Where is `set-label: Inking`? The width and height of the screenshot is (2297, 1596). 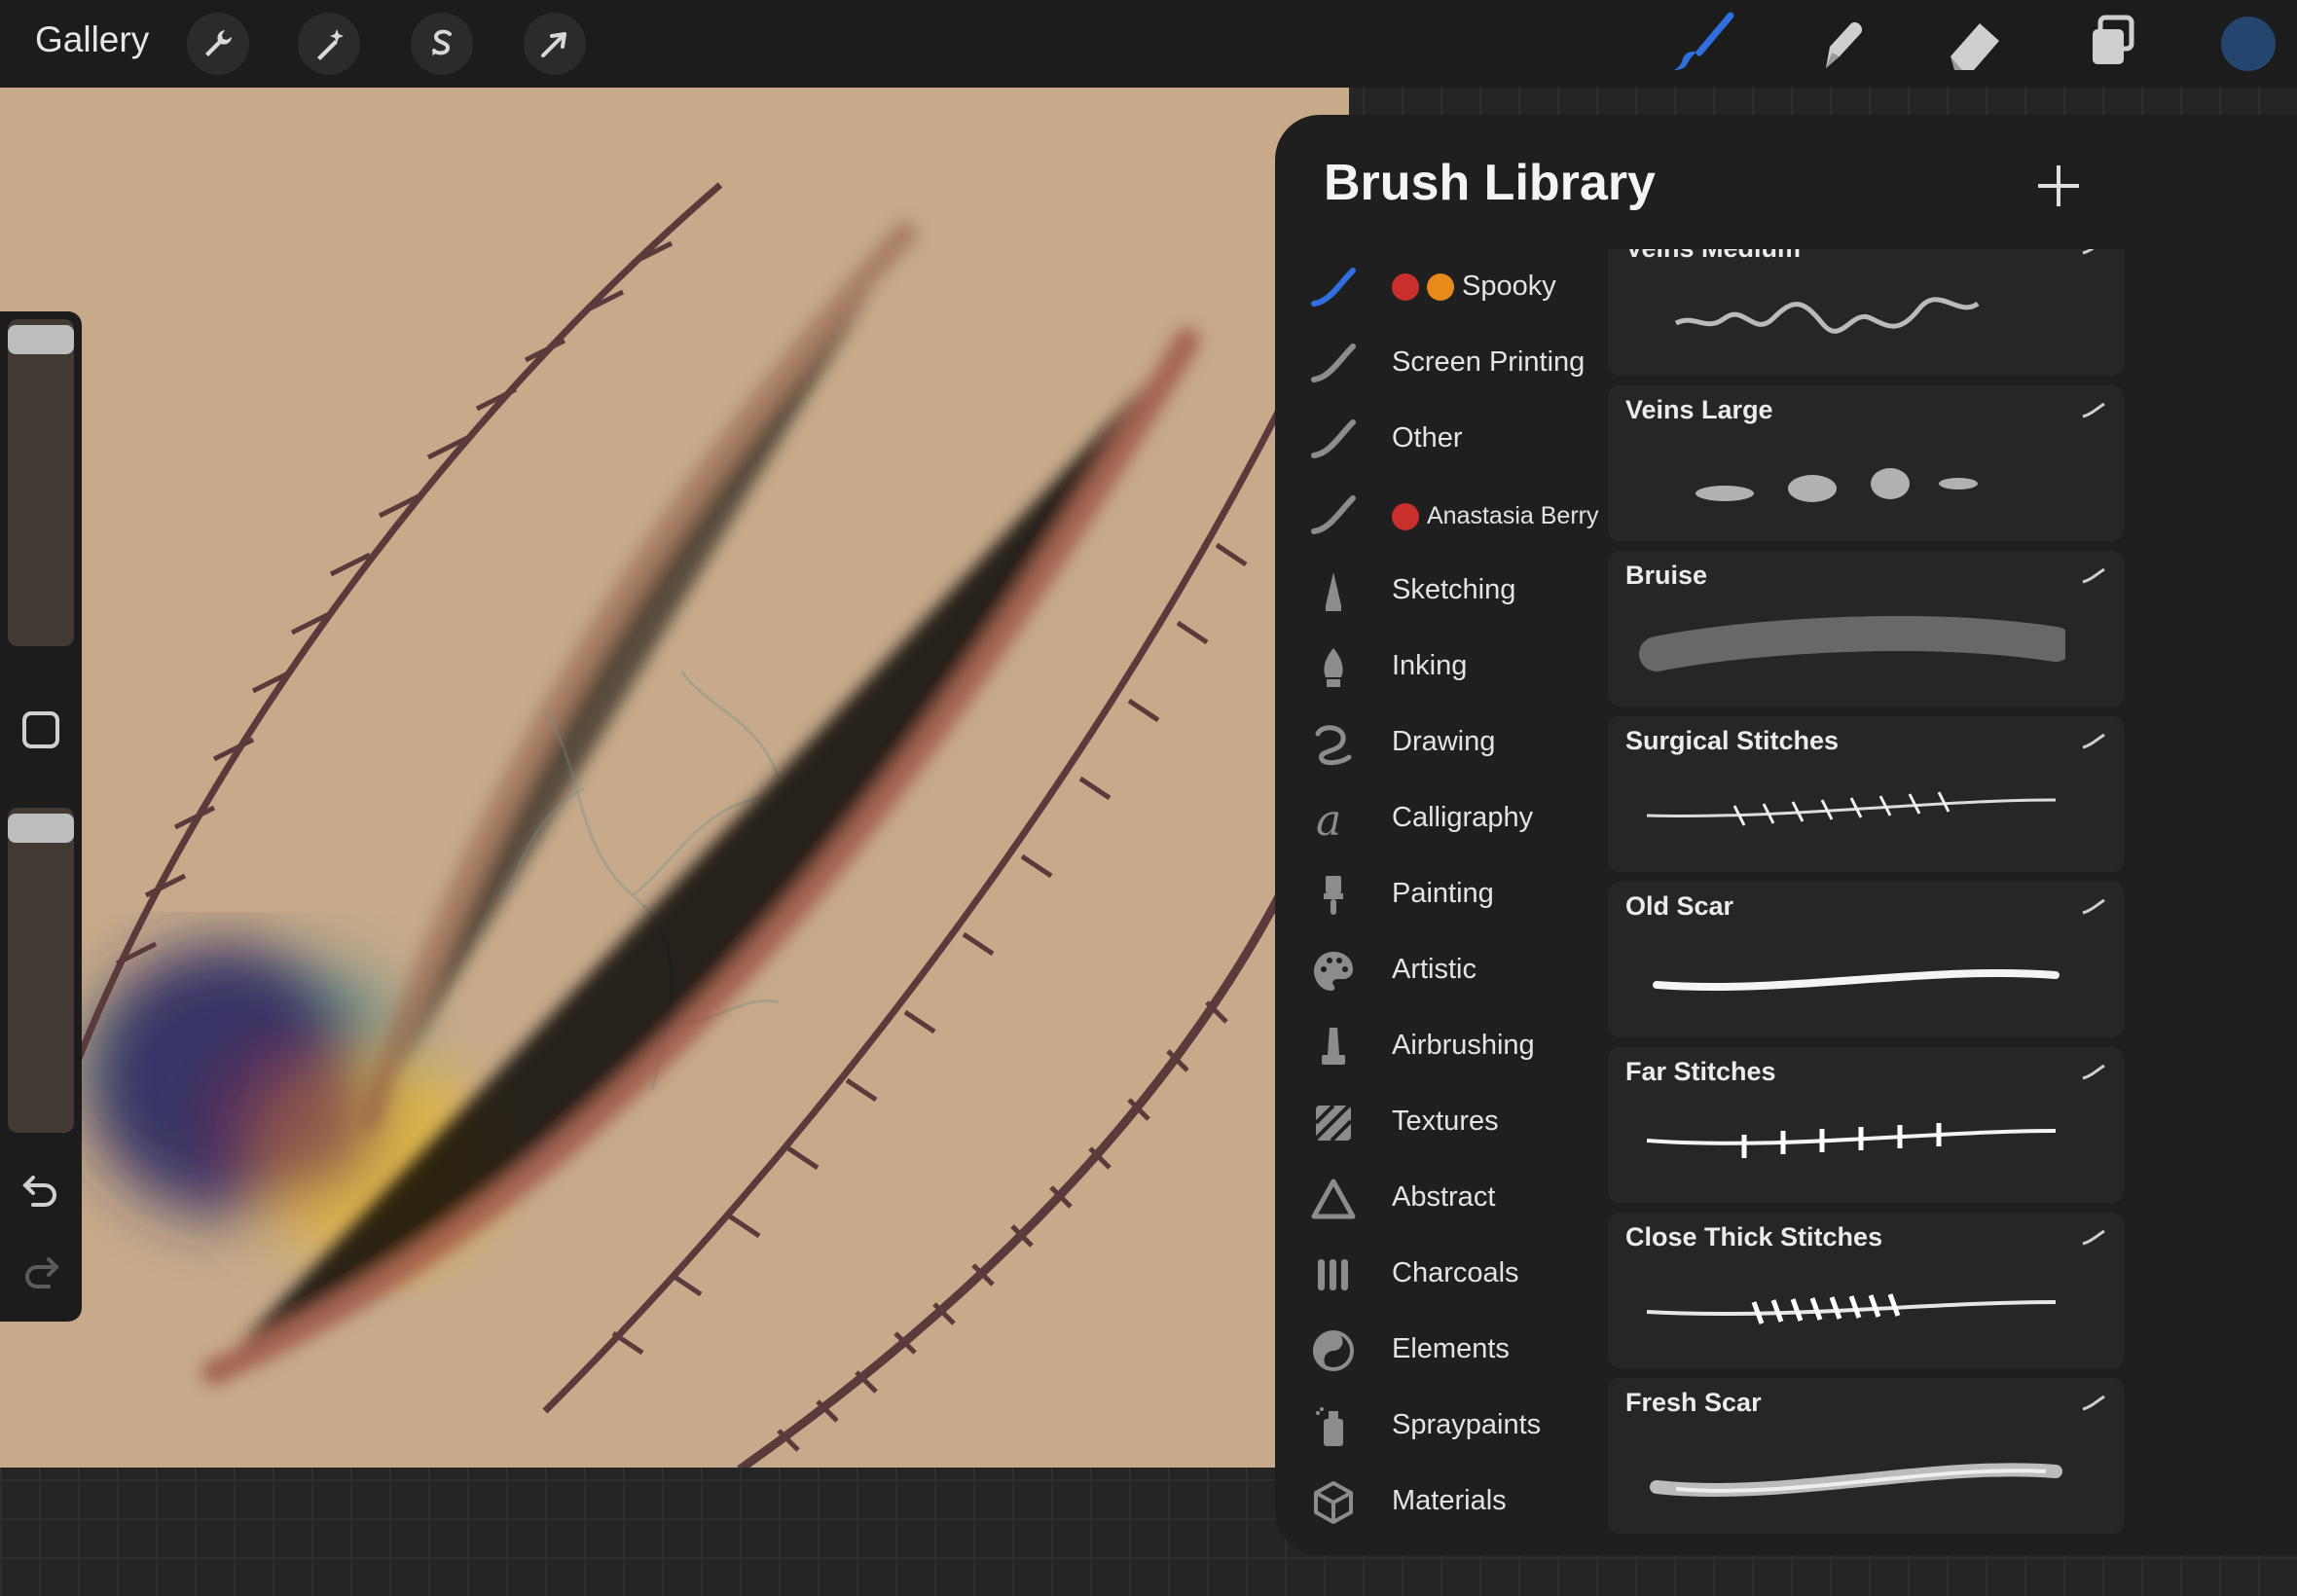
set-label: Inking is located at coordinates (1430, 665).